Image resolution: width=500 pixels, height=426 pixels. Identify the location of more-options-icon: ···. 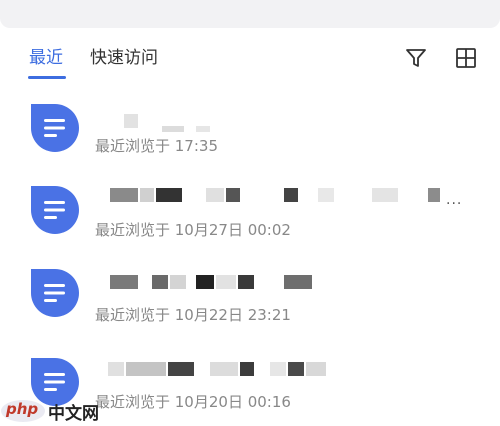
(454, 204).